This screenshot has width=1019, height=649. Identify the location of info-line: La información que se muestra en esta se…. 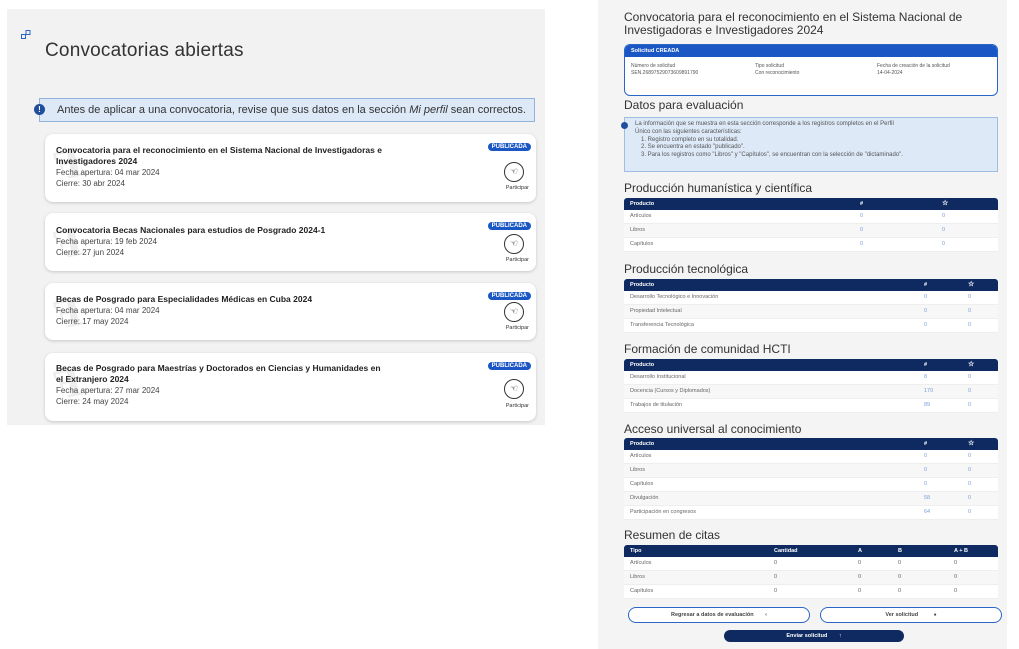
(764, 124).